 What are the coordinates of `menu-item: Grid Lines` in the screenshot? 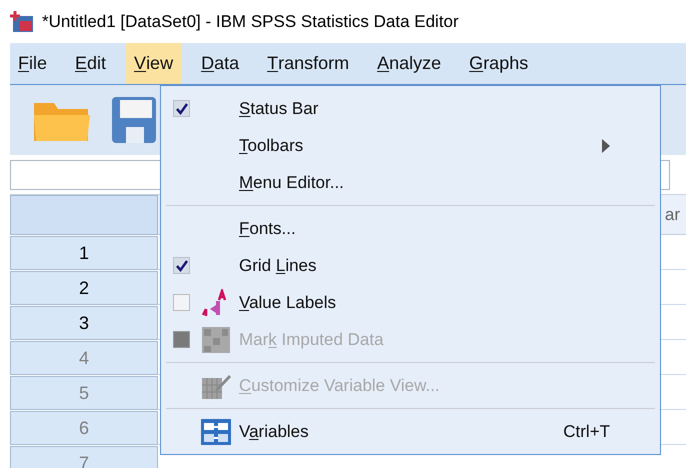 It's located at (410, 265).